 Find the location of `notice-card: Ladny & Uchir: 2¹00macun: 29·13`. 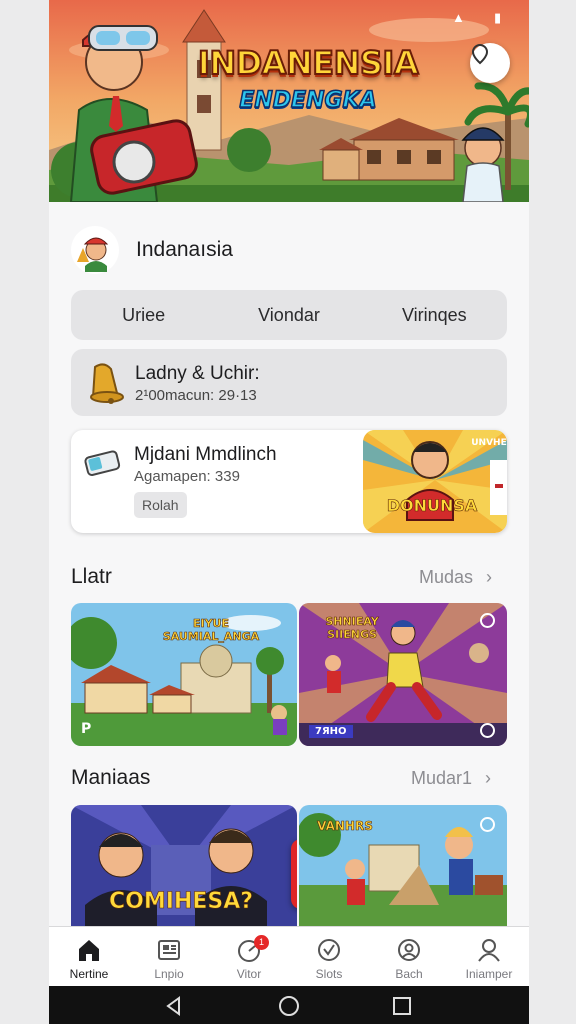

notice-card: Ladny & Uchir: 2¹00macun: 29·13 is located at coordinates (289, 382).